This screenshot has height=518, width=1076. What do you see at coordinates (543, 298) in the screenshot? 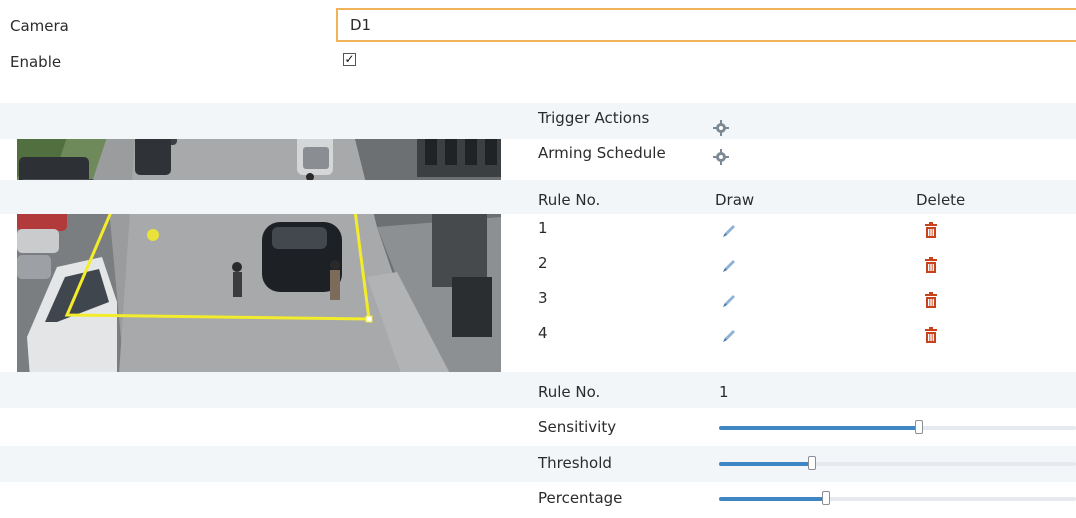
I see `rule-number: 3` at bounding box center [543, 298].